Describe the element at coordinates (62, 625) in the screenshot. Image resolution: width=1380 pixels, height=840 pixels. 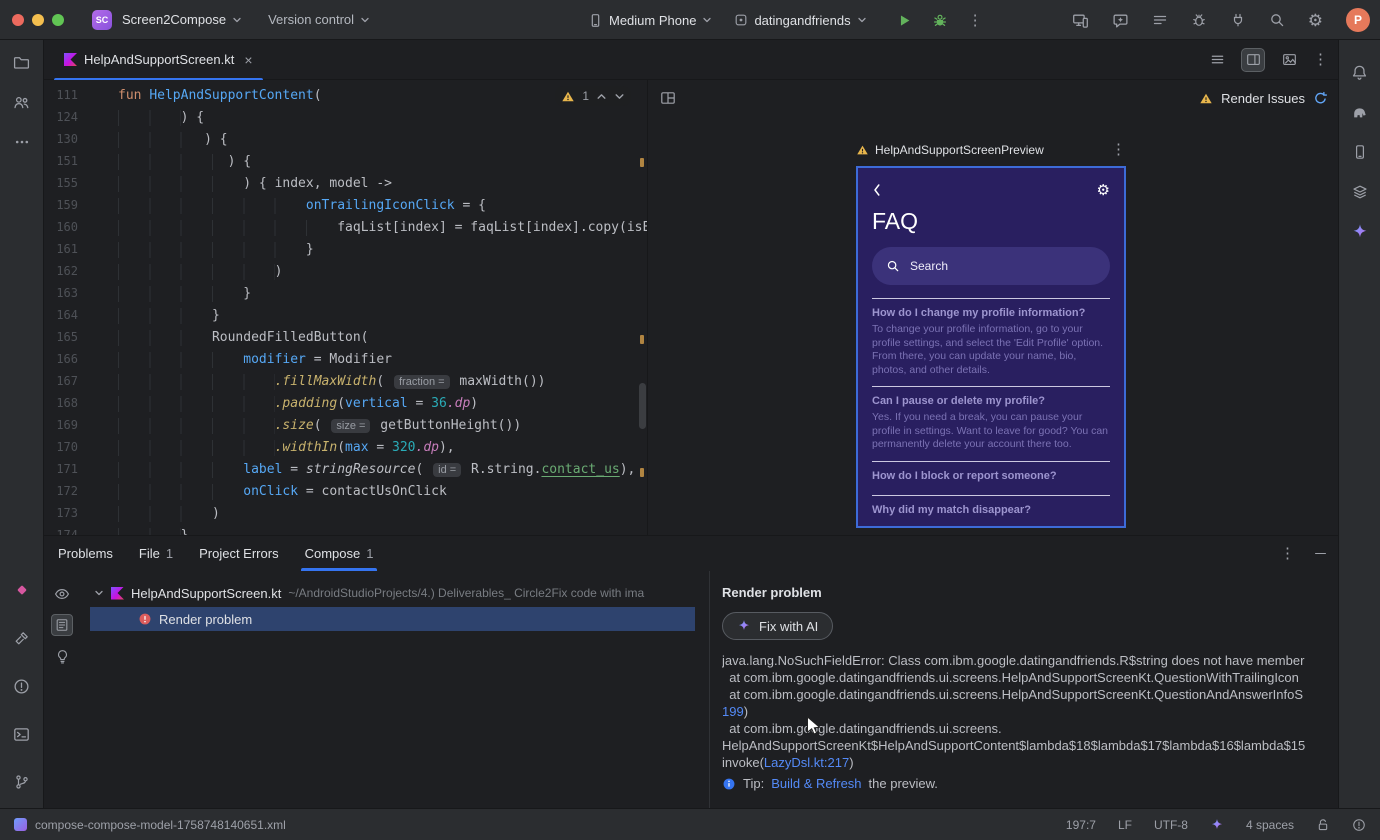
I see `preview-toggle-icon` at that location.